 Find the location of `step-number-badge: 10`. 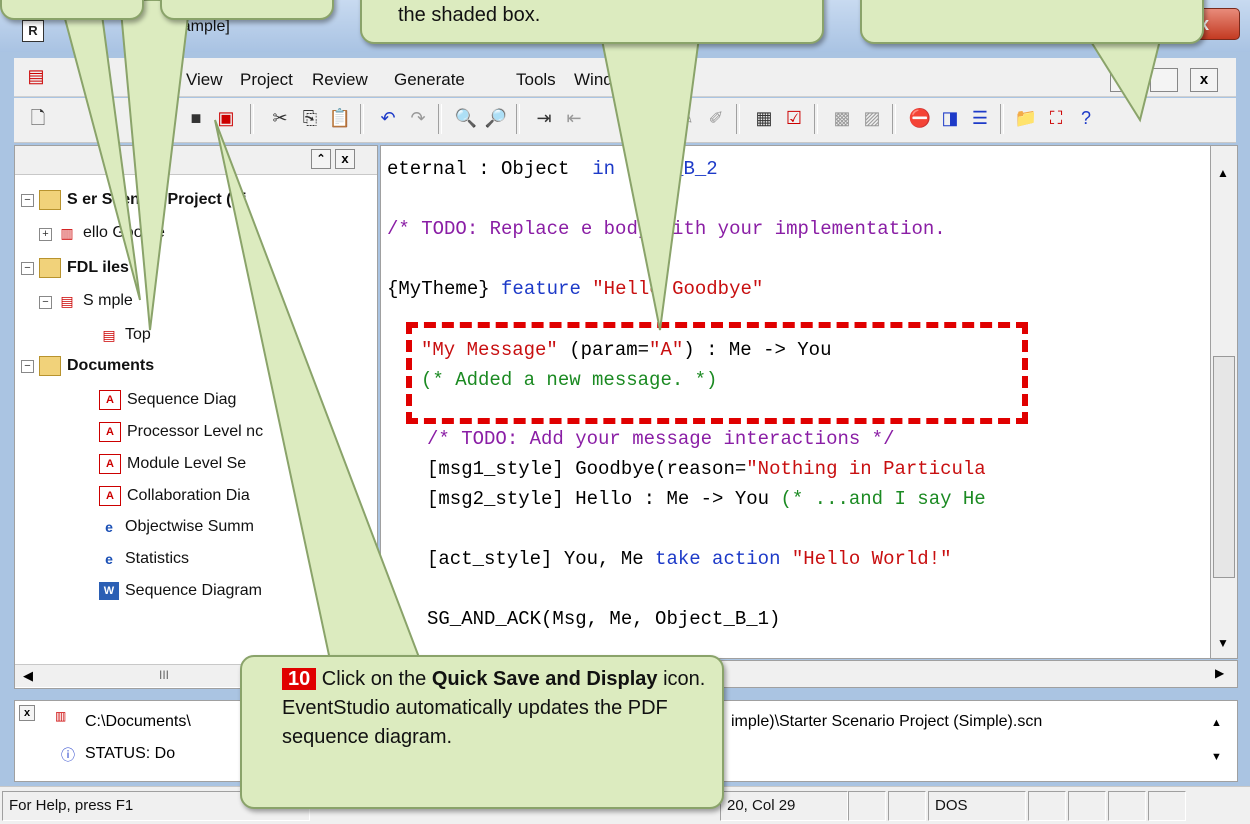

step-number-badge: 10 is located at coordinates (299, 679).